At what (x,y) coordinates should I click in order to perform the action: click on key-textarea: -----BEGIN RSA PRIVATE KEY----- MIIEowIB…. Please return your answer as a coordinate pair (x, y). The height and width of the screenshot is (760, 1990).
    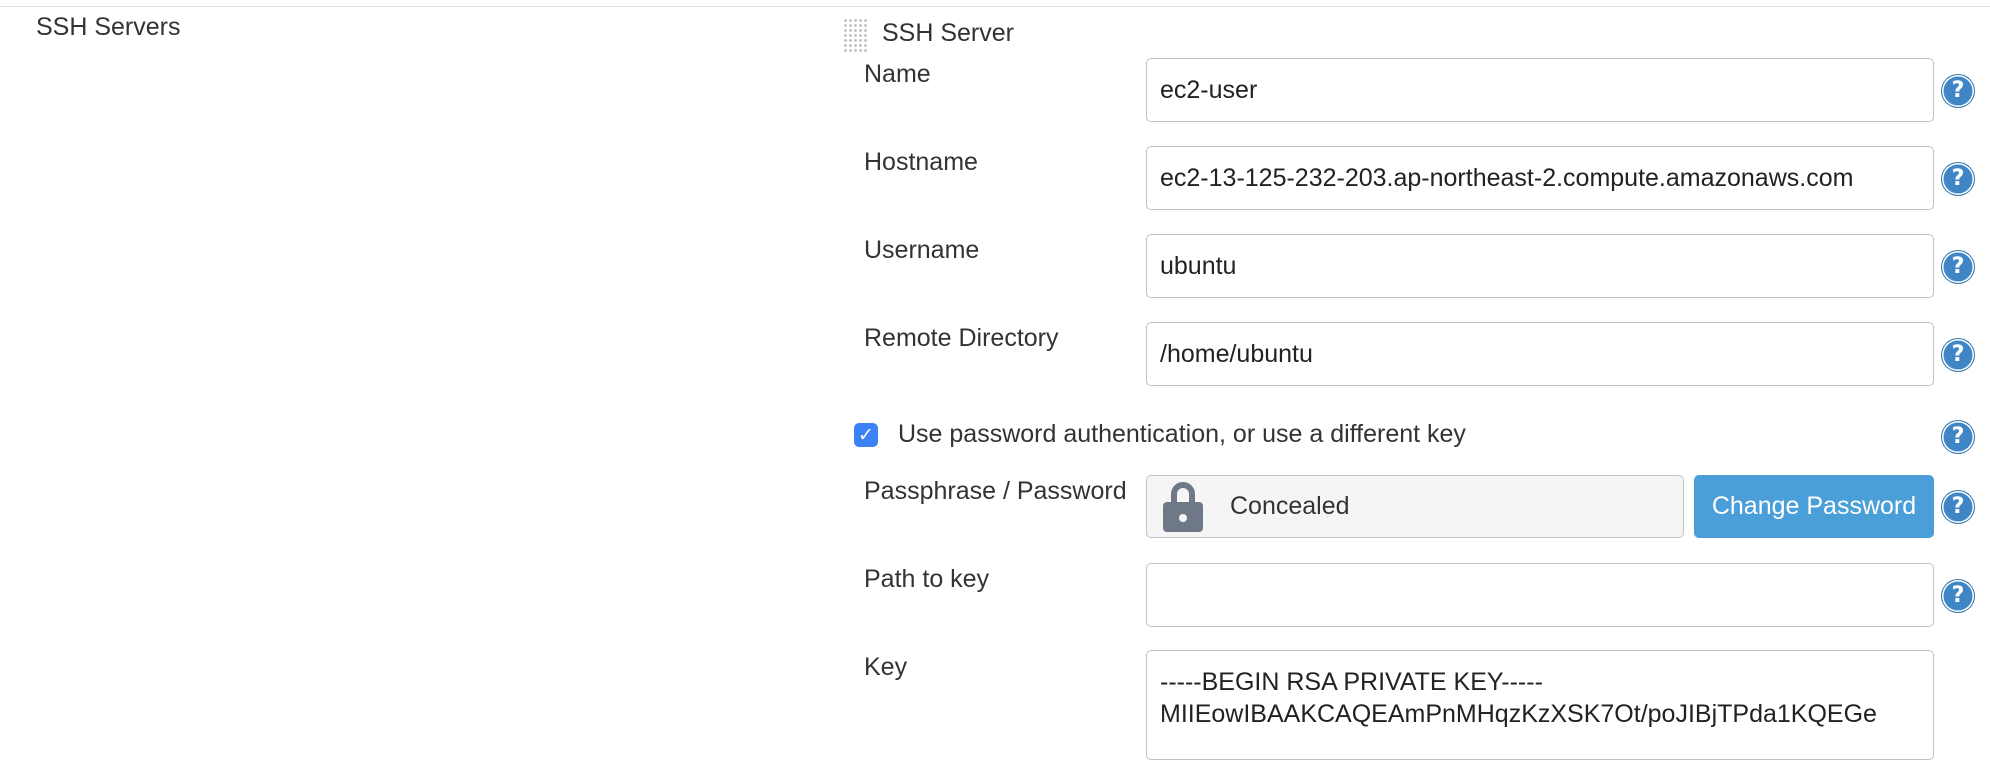
    Looking at the image, I should click on (1540, 705).